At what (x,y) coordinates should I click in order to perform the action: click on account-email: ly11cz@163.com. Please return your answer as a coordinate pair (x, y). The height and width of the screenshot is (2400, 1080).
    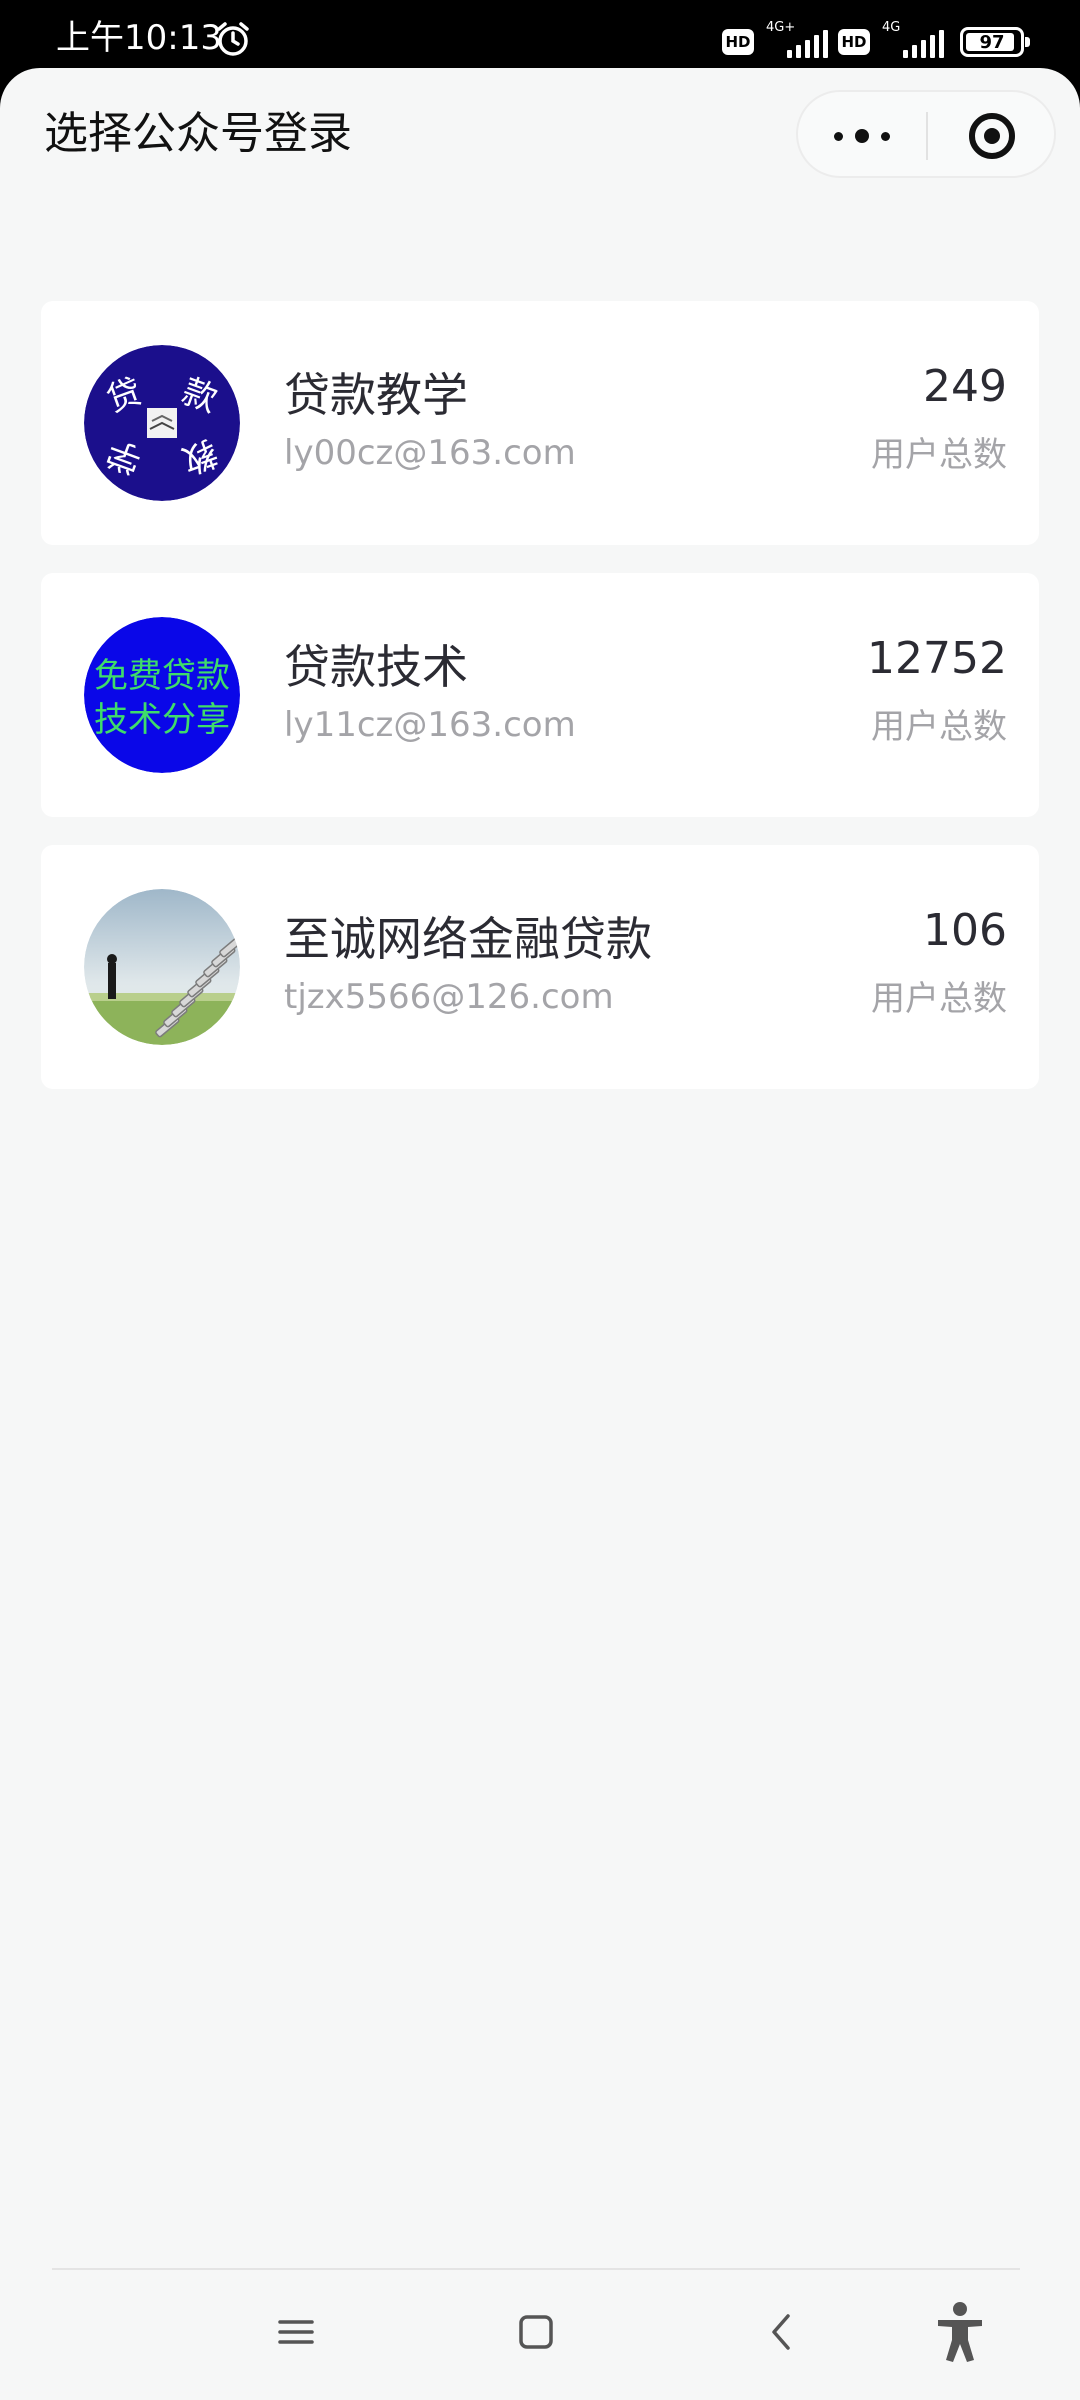
    Looking at the image, I should click on (430, 725).